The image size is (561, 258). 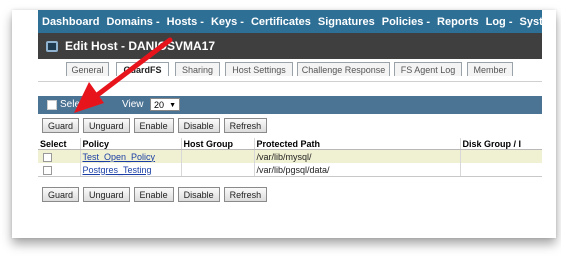 I want to click on policy-cell: Test_Open_Policy, so click(x=131, y=156).